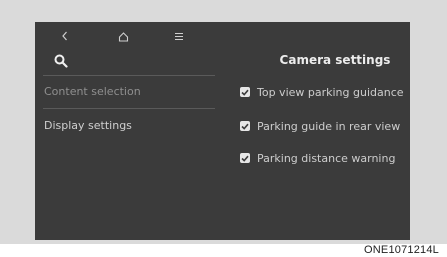 The height and width of the screenshot is (257, 447). I want to click on option-parking-distance-warning: Parking distance warning, so click(326, 158).